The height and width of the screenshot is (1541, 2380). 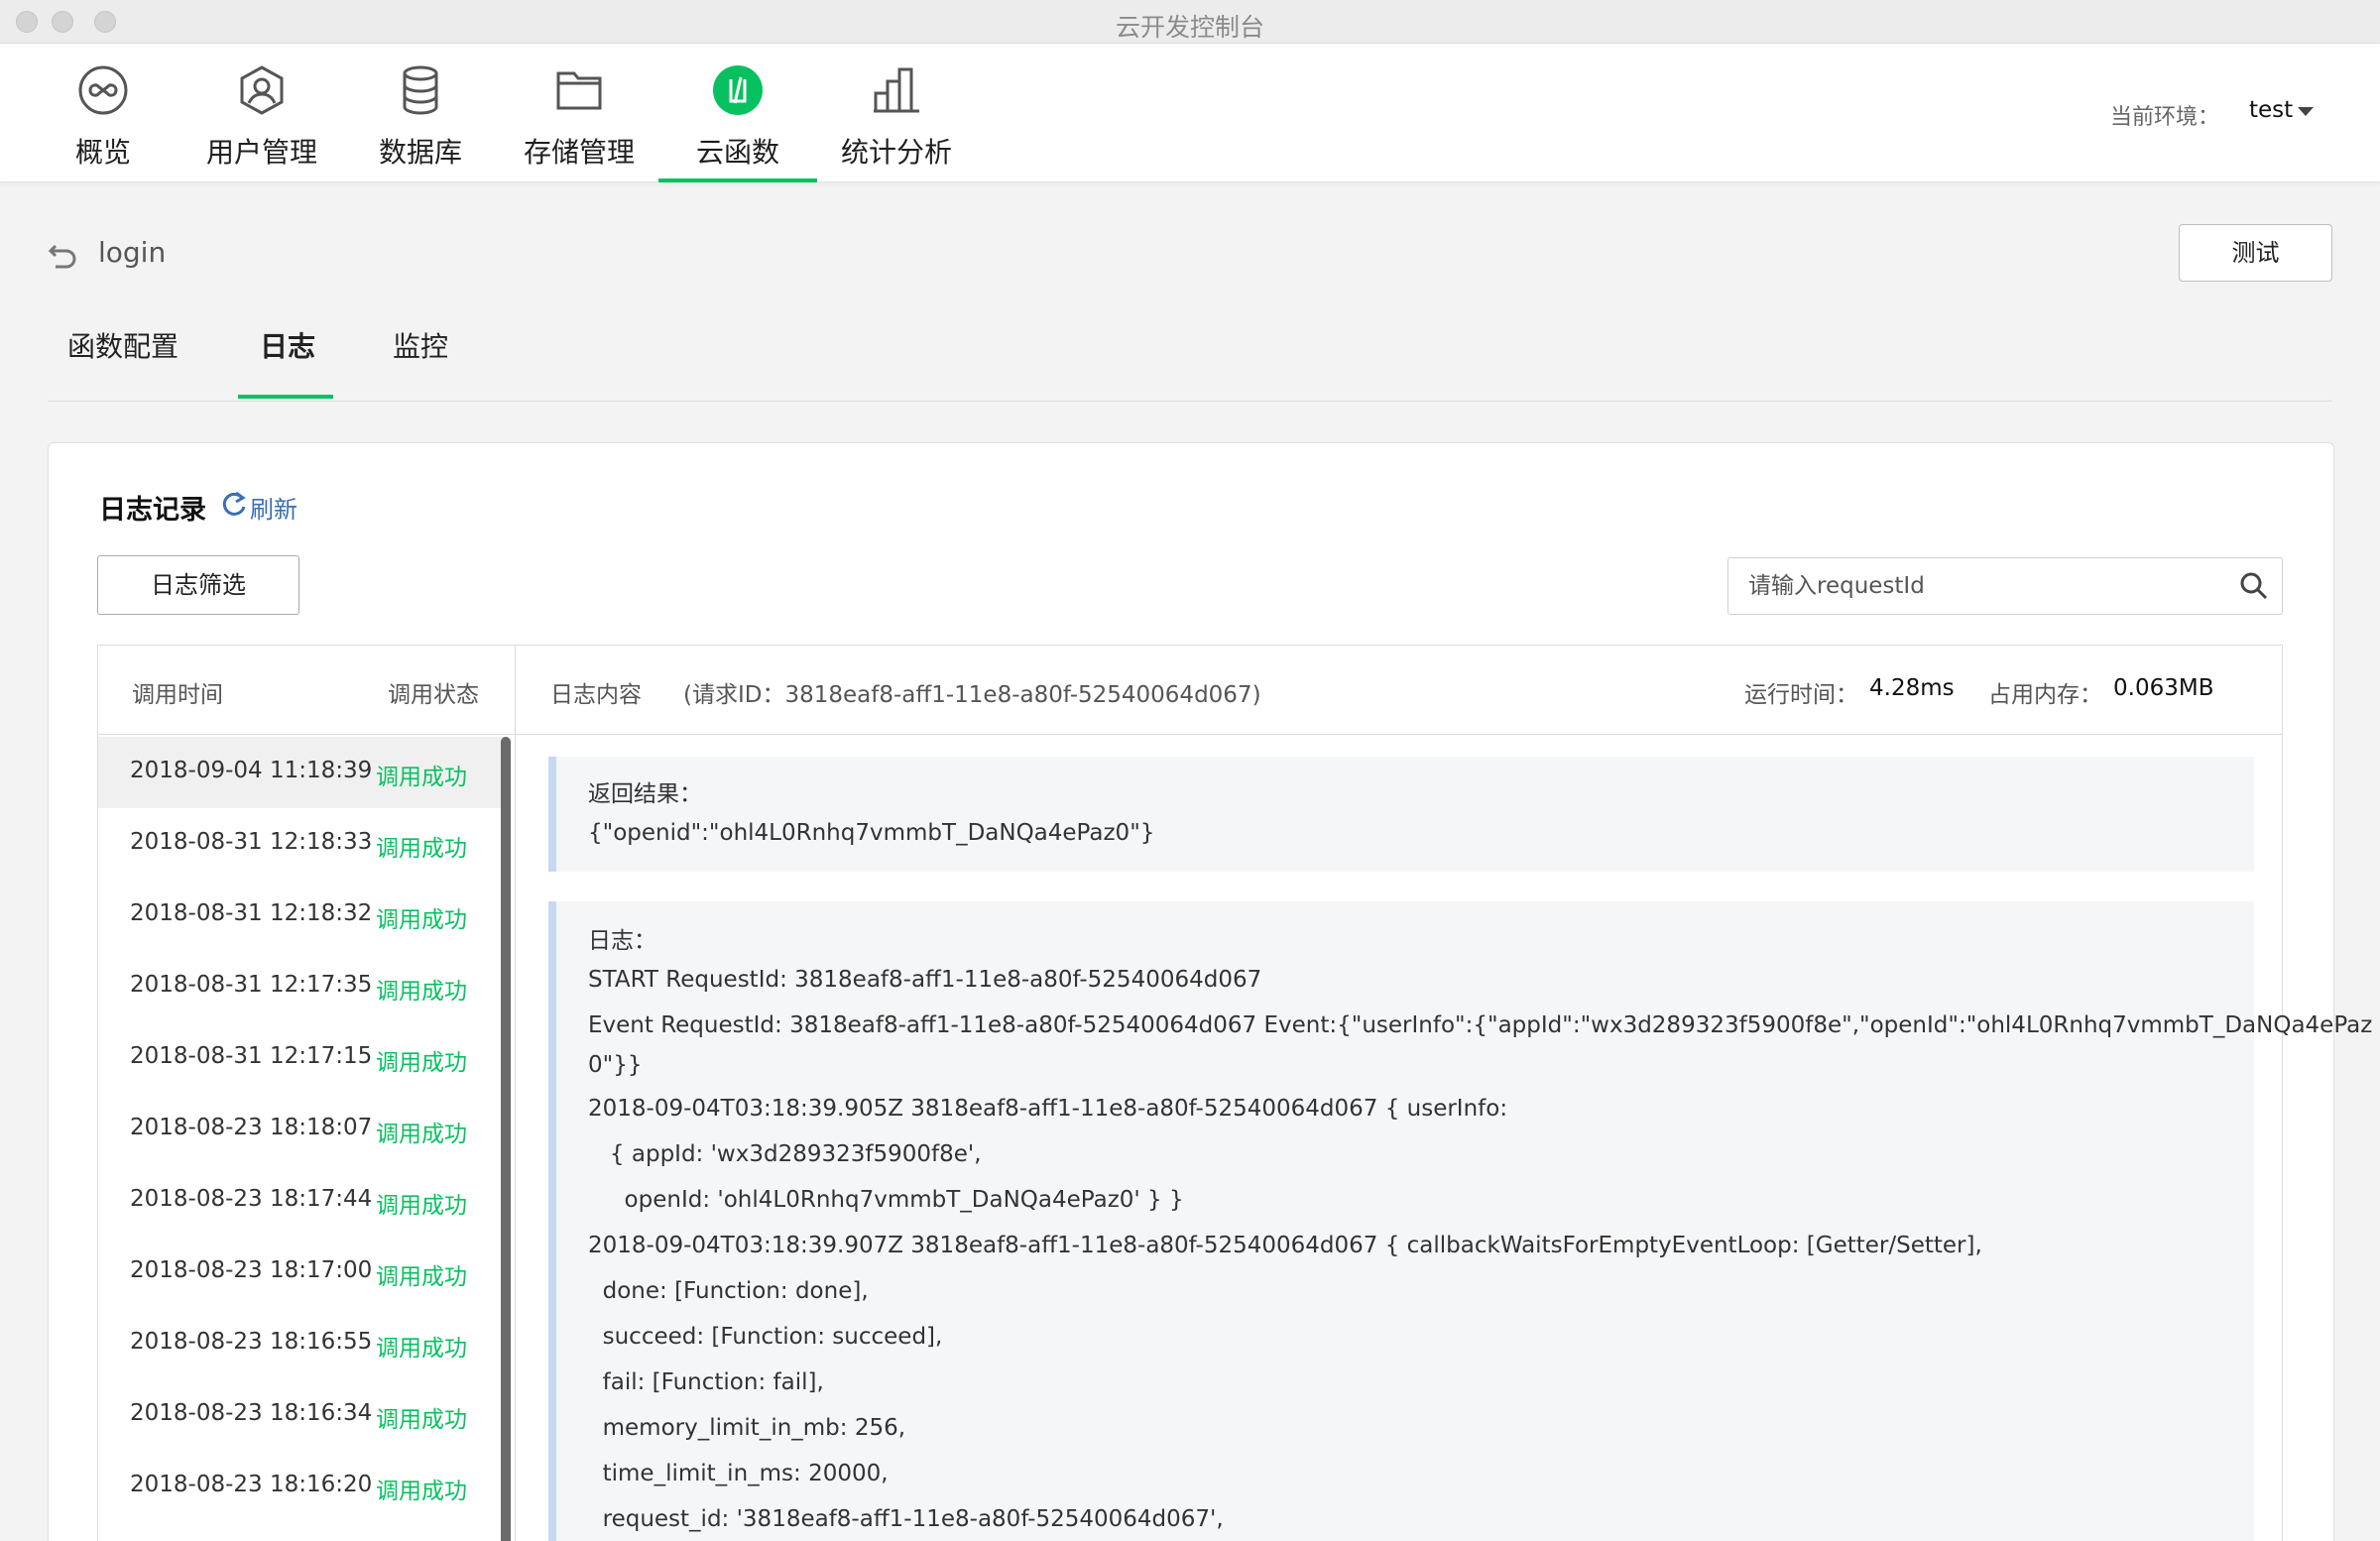 What do you see at coordinates (63, 254) in the screenshot?
I see `back-arrow-icon` at bounding box center [63, 254].